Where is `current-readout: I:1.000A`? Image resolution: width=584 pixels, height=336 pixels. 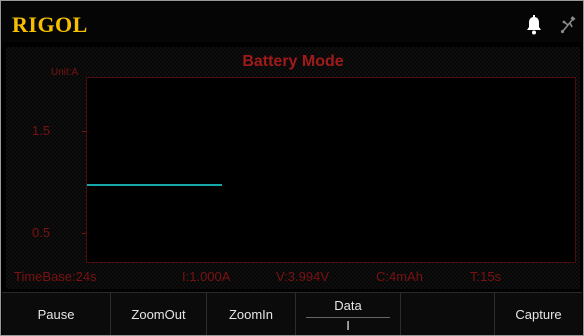 current-readout: I:1.000A is located at coordinates (206, 276).